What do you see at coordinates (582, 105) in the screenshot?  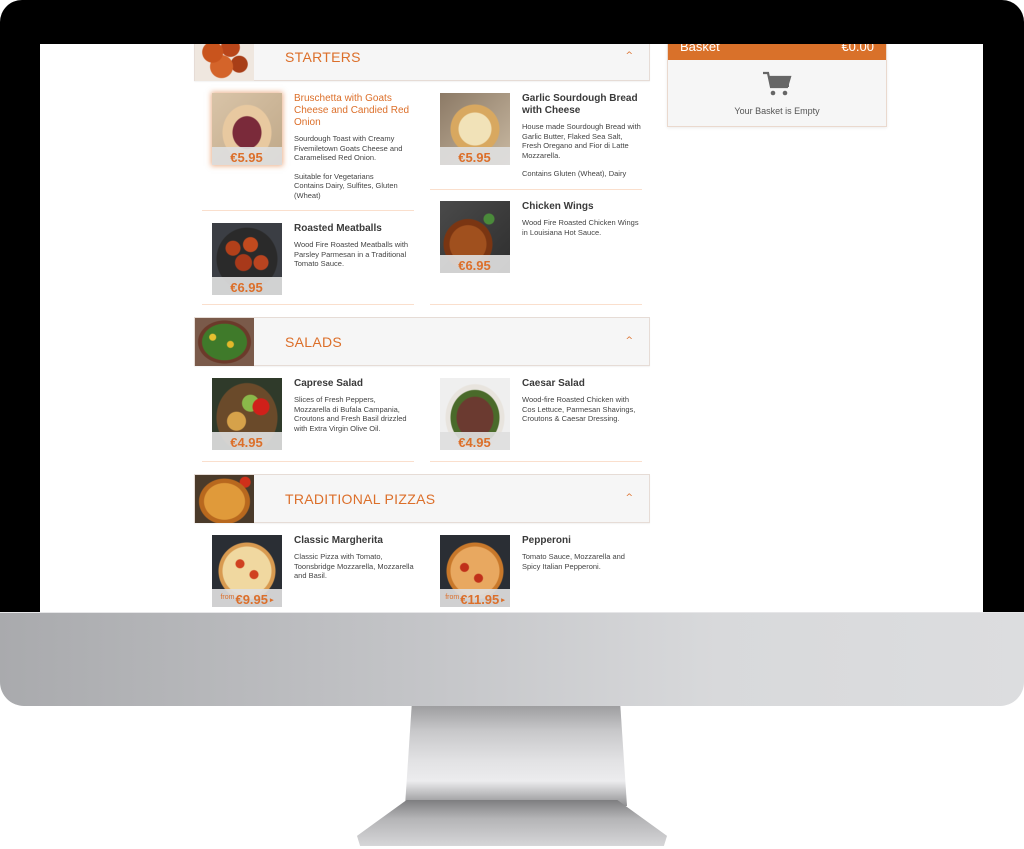 I see `item-name: Garlic Sourdough Bread with Cheese` at bounding box center [582, 105].